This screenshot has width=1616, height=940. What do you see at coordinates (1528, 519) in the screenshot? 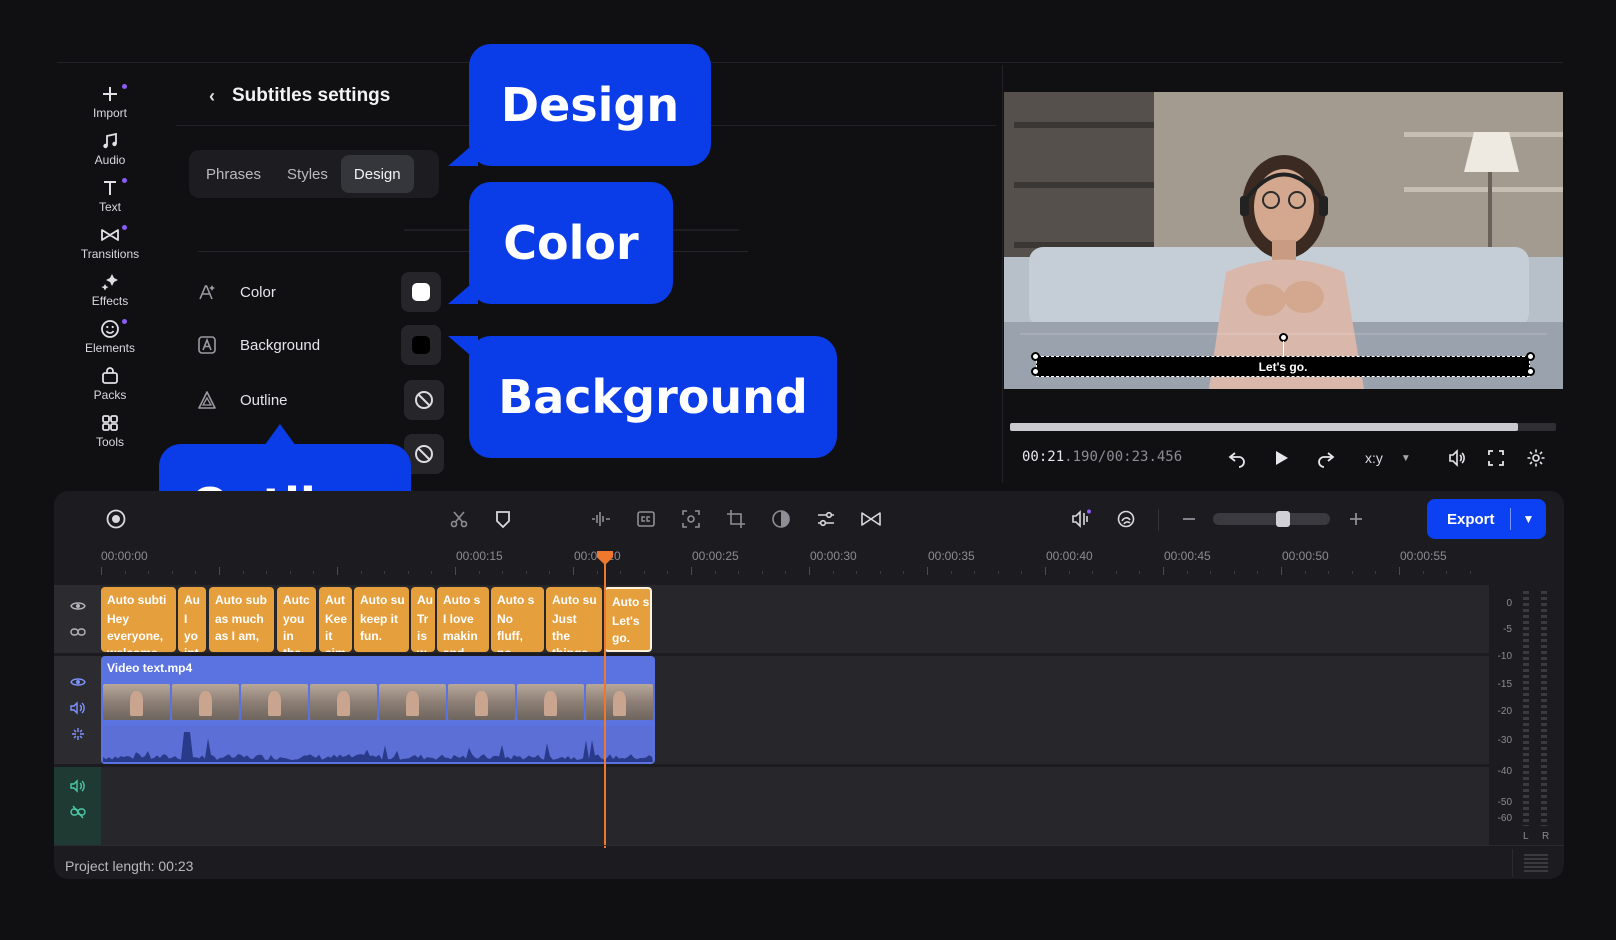
I see `chevron-down-icon: ▼` at bounding box center [1528, 519].